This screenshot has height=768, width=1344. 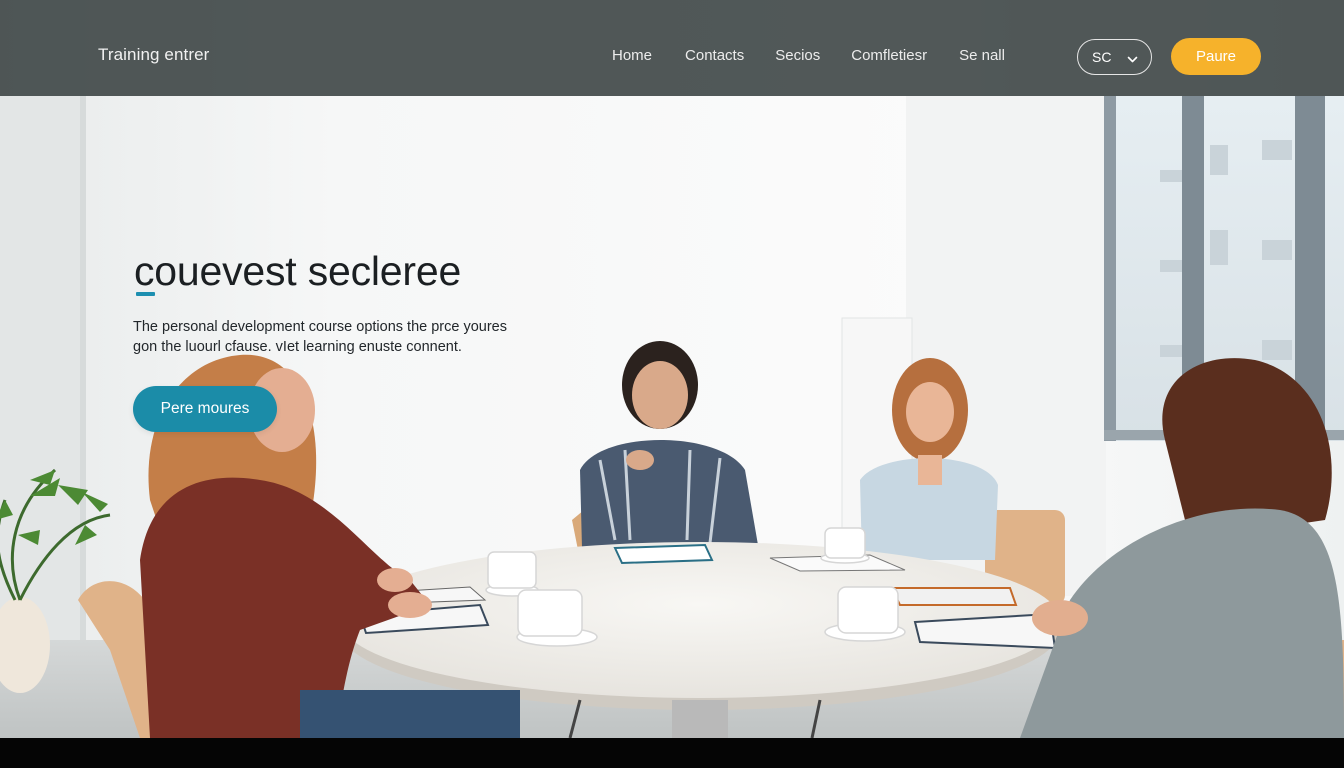 What do you see at coordinates (1114, 57) in the screenshot?
I see `language-select: SC` at bounding box center [1114, 57].